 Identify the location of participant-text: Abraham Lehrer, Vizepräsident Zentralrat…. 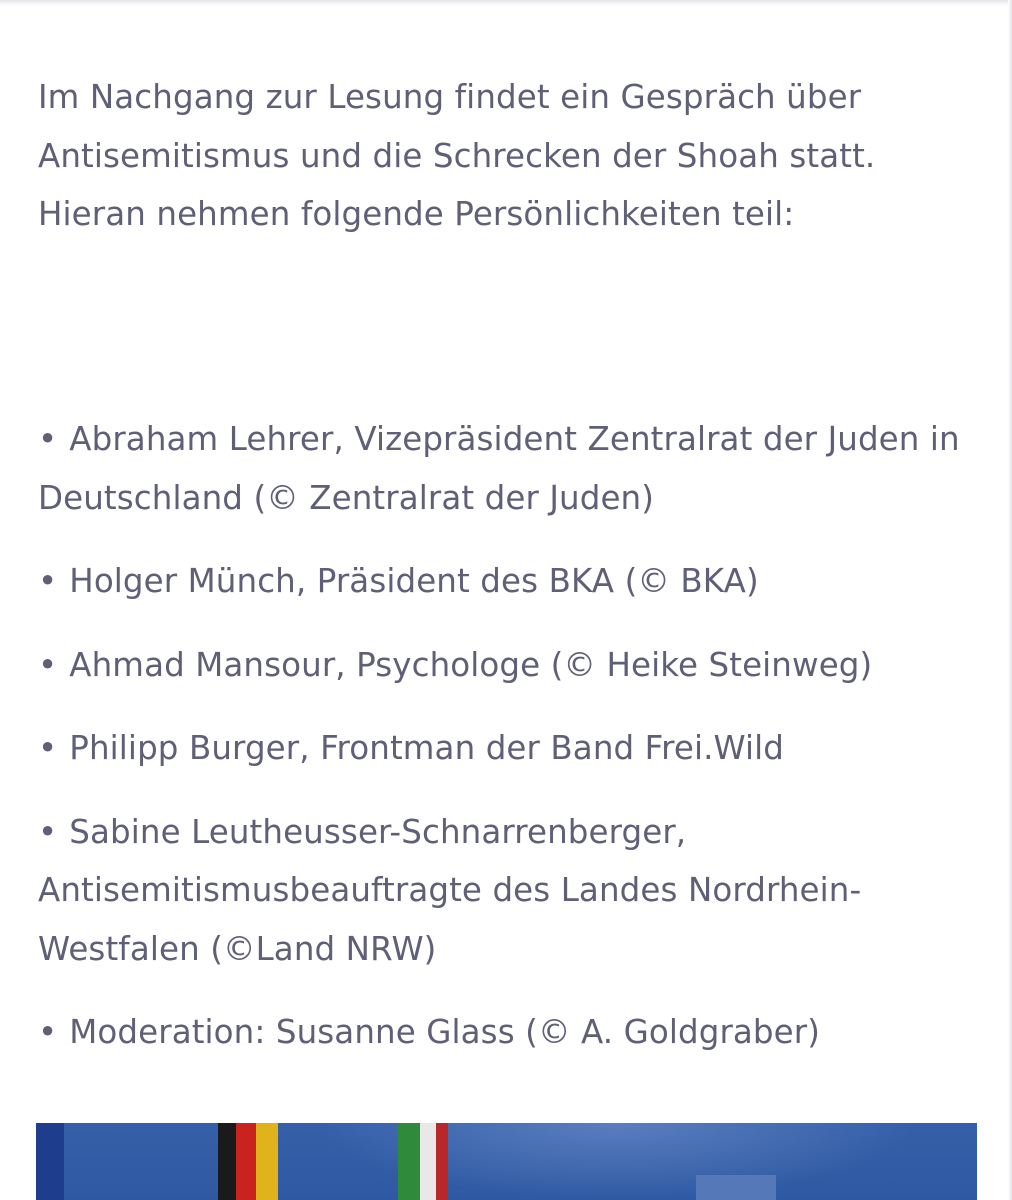
(499, 468).